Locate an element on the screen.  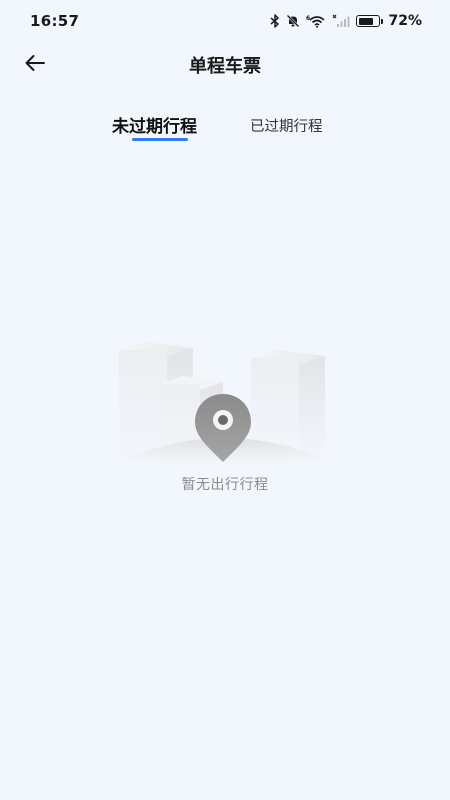
battery-icon is located at coordinates (368, 21).